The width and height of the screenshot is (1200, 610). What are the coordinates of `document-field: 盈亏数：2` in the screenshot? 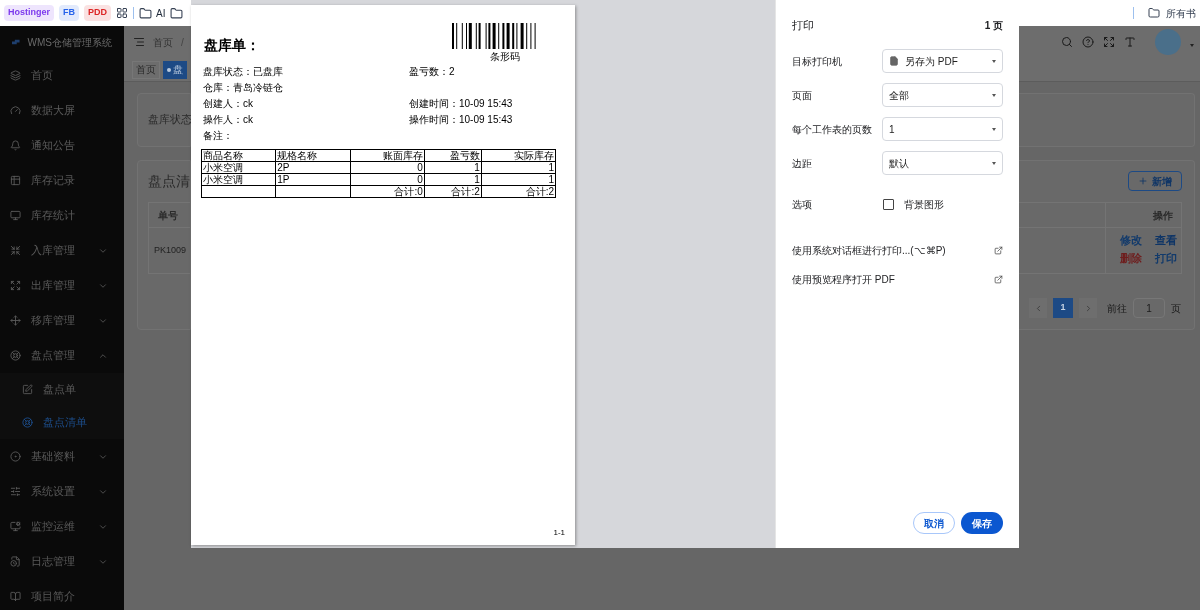 It's located at (432, 71).